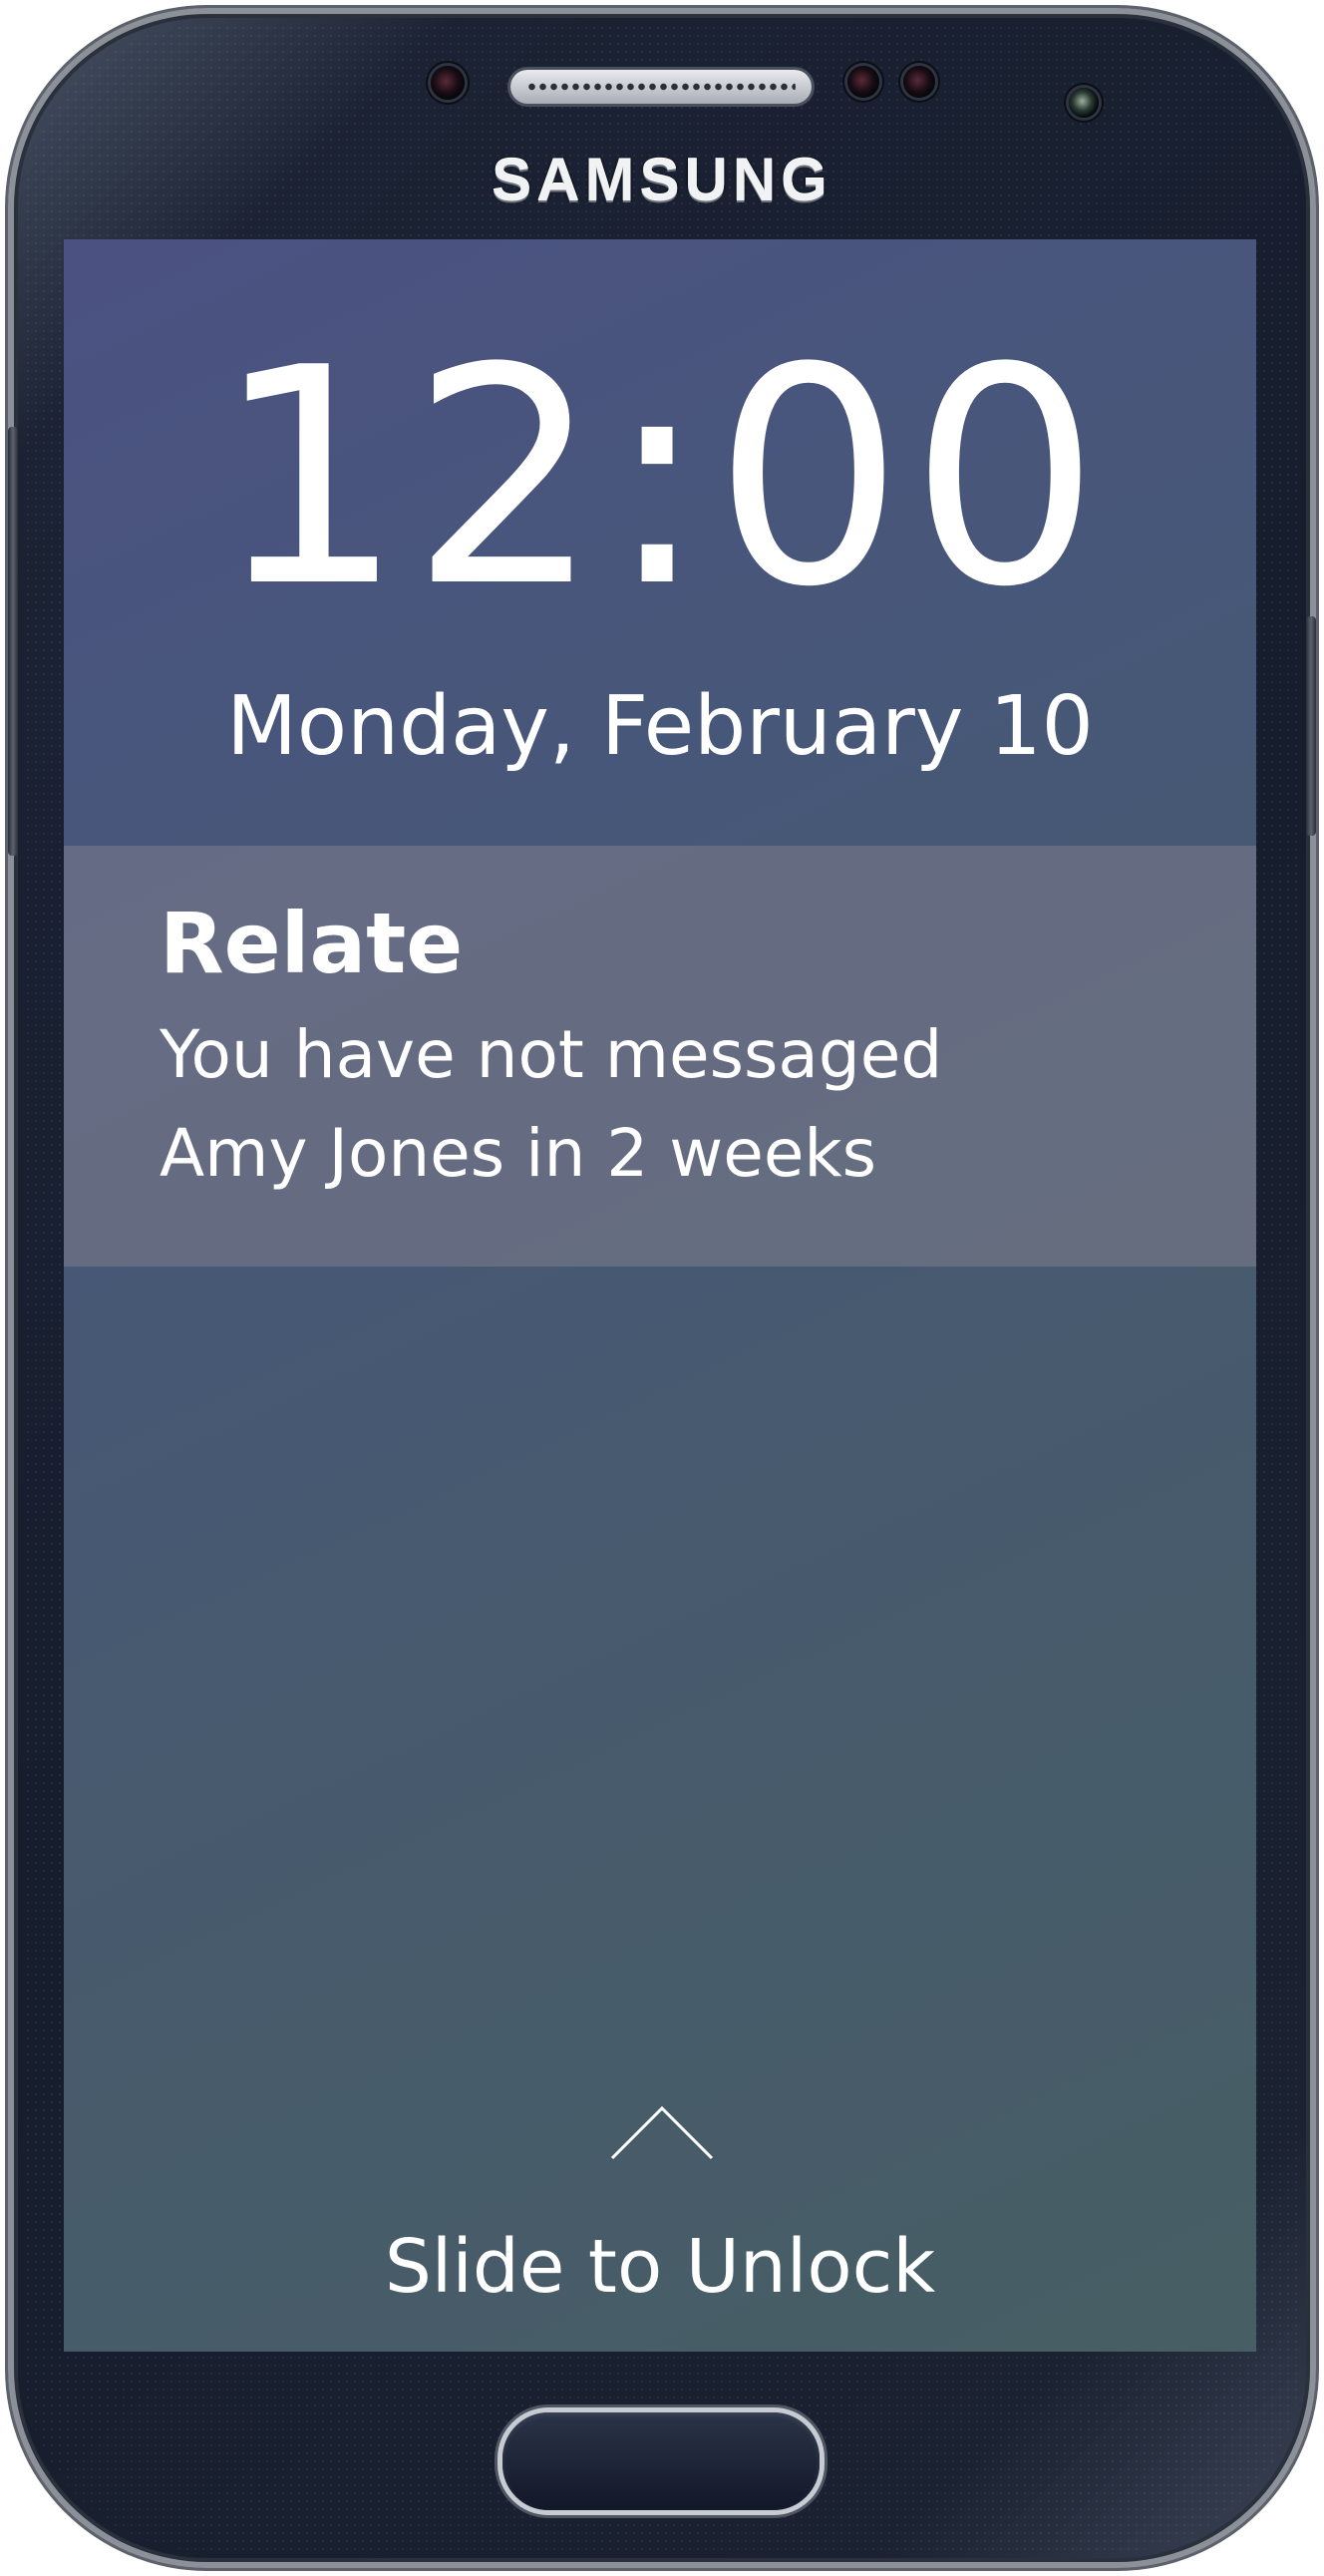 The width and height of the screenshot is (1324, 2576). Describe the element at coordinates (552, 1054) in the screenshot. I see `notification-message-line-1: You have not messaged` at that location.